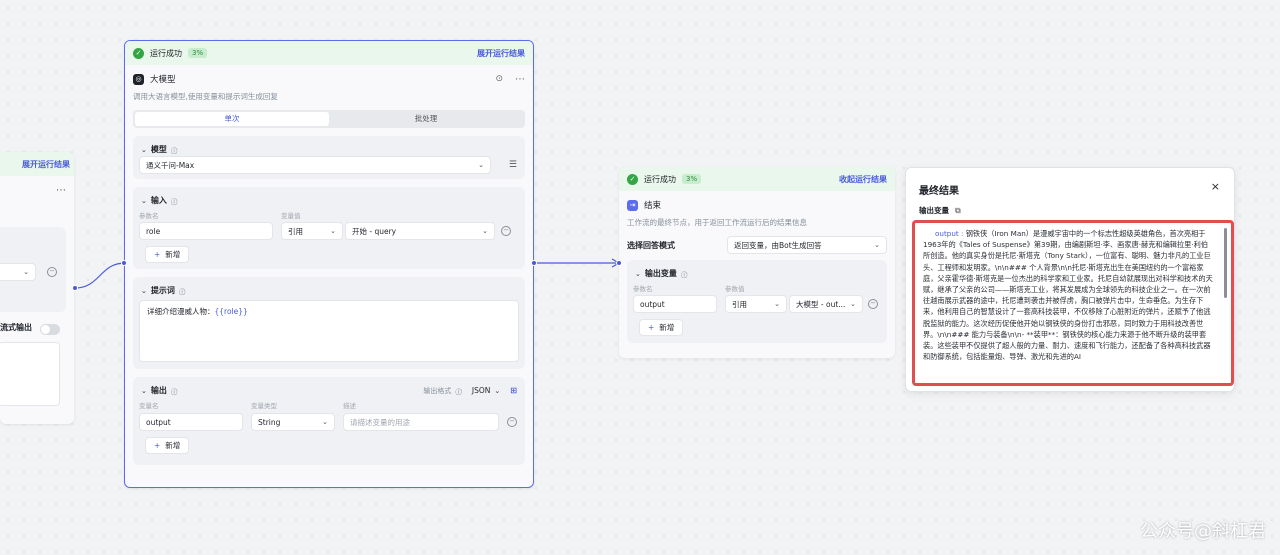 The width and height of the screenshot is (1280, 555). Describe the element at coordinates (481, 390) in the screenshot. I see `output-format-select: JSON` at that location.